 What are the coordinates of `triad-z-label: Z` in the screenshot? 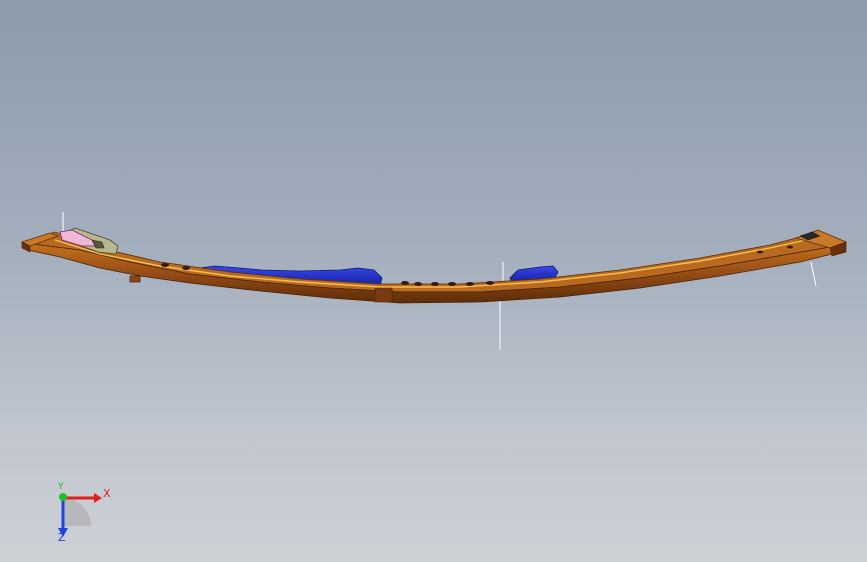 It's located at (62, 537).